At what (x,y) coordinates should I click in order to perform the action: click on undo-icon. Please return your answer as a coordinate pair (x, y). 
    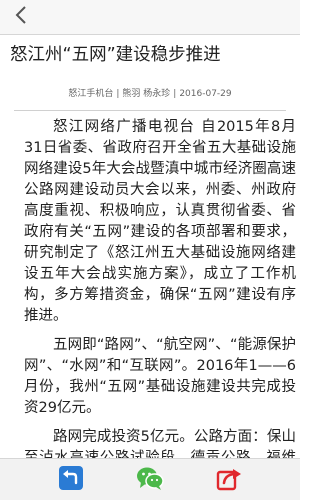
    Looking at the image, I should click on (71, 480).